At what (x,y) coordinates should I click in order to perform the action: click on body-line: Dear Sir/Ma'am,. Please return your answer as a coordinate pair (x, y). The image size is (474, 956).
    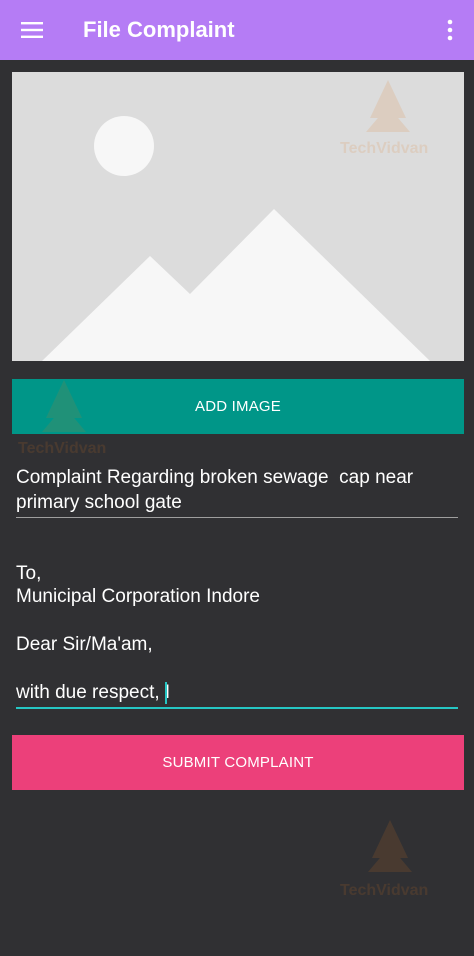
    Looking at the image, I should click on (84, 644).